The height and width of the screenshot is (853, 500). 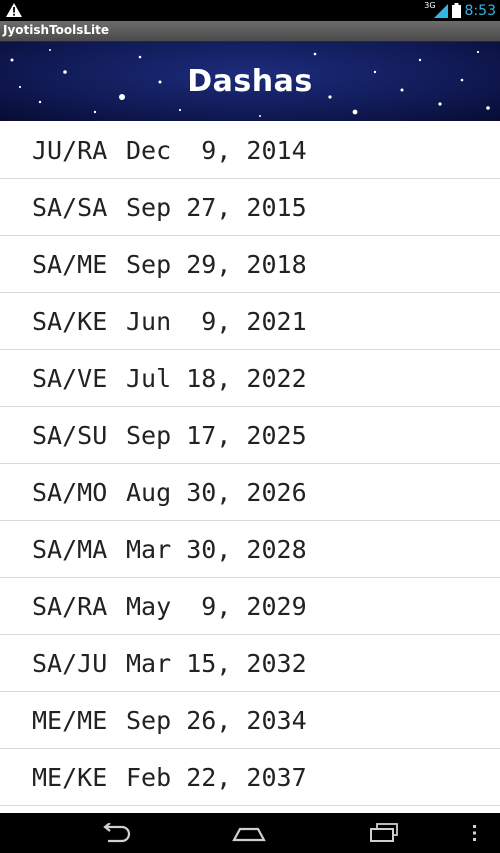 I want to click on header-banner: Dashas, so click(x=250, y=81).